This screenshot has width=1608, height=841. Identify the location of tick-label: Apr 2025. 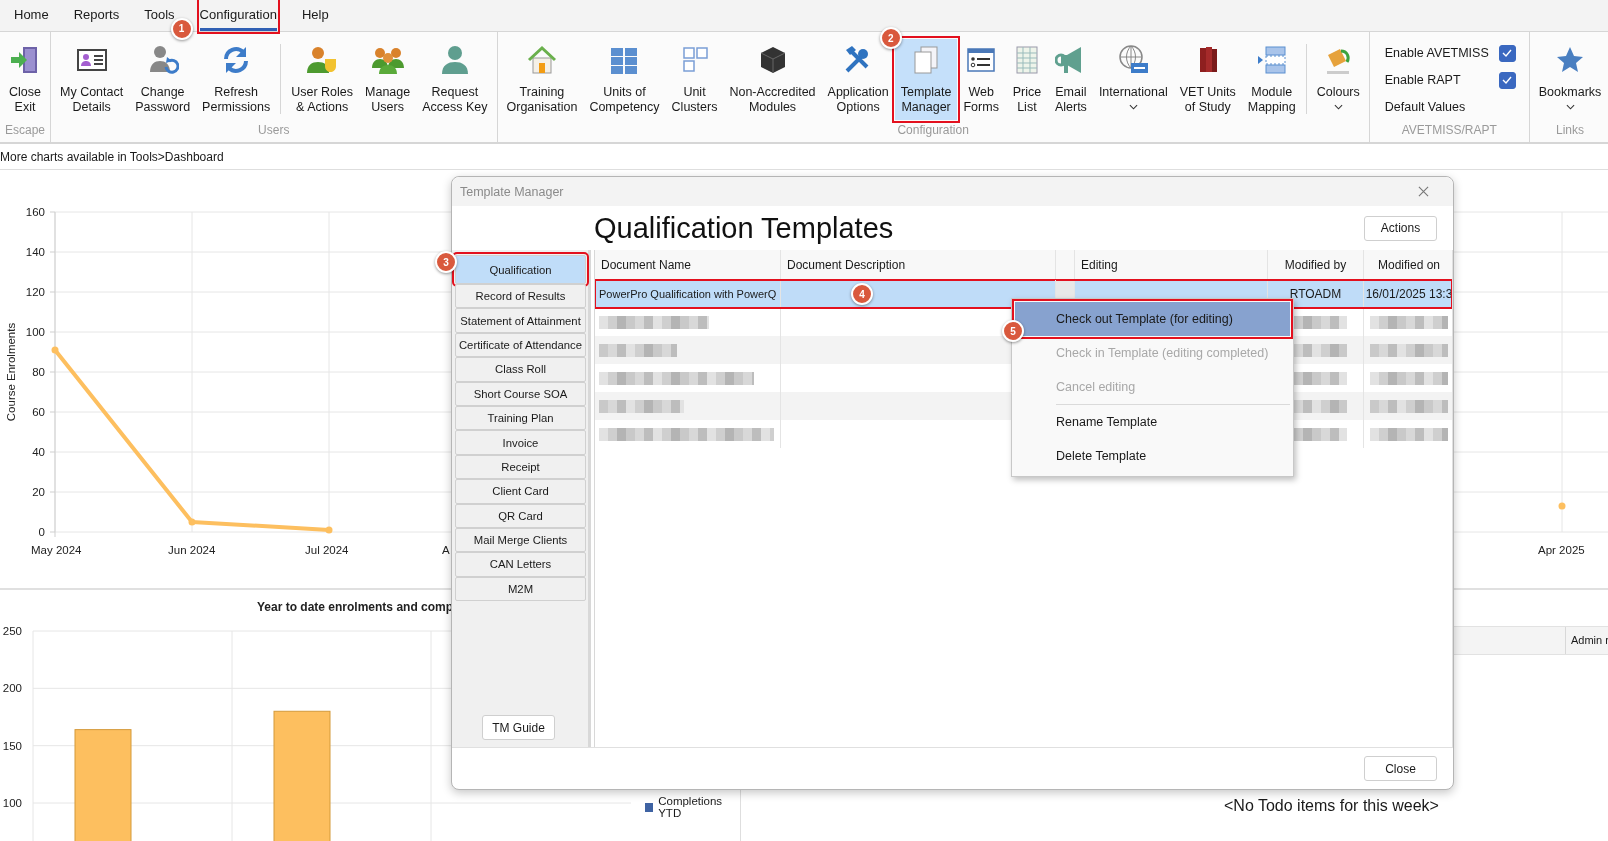
(1561, 550).